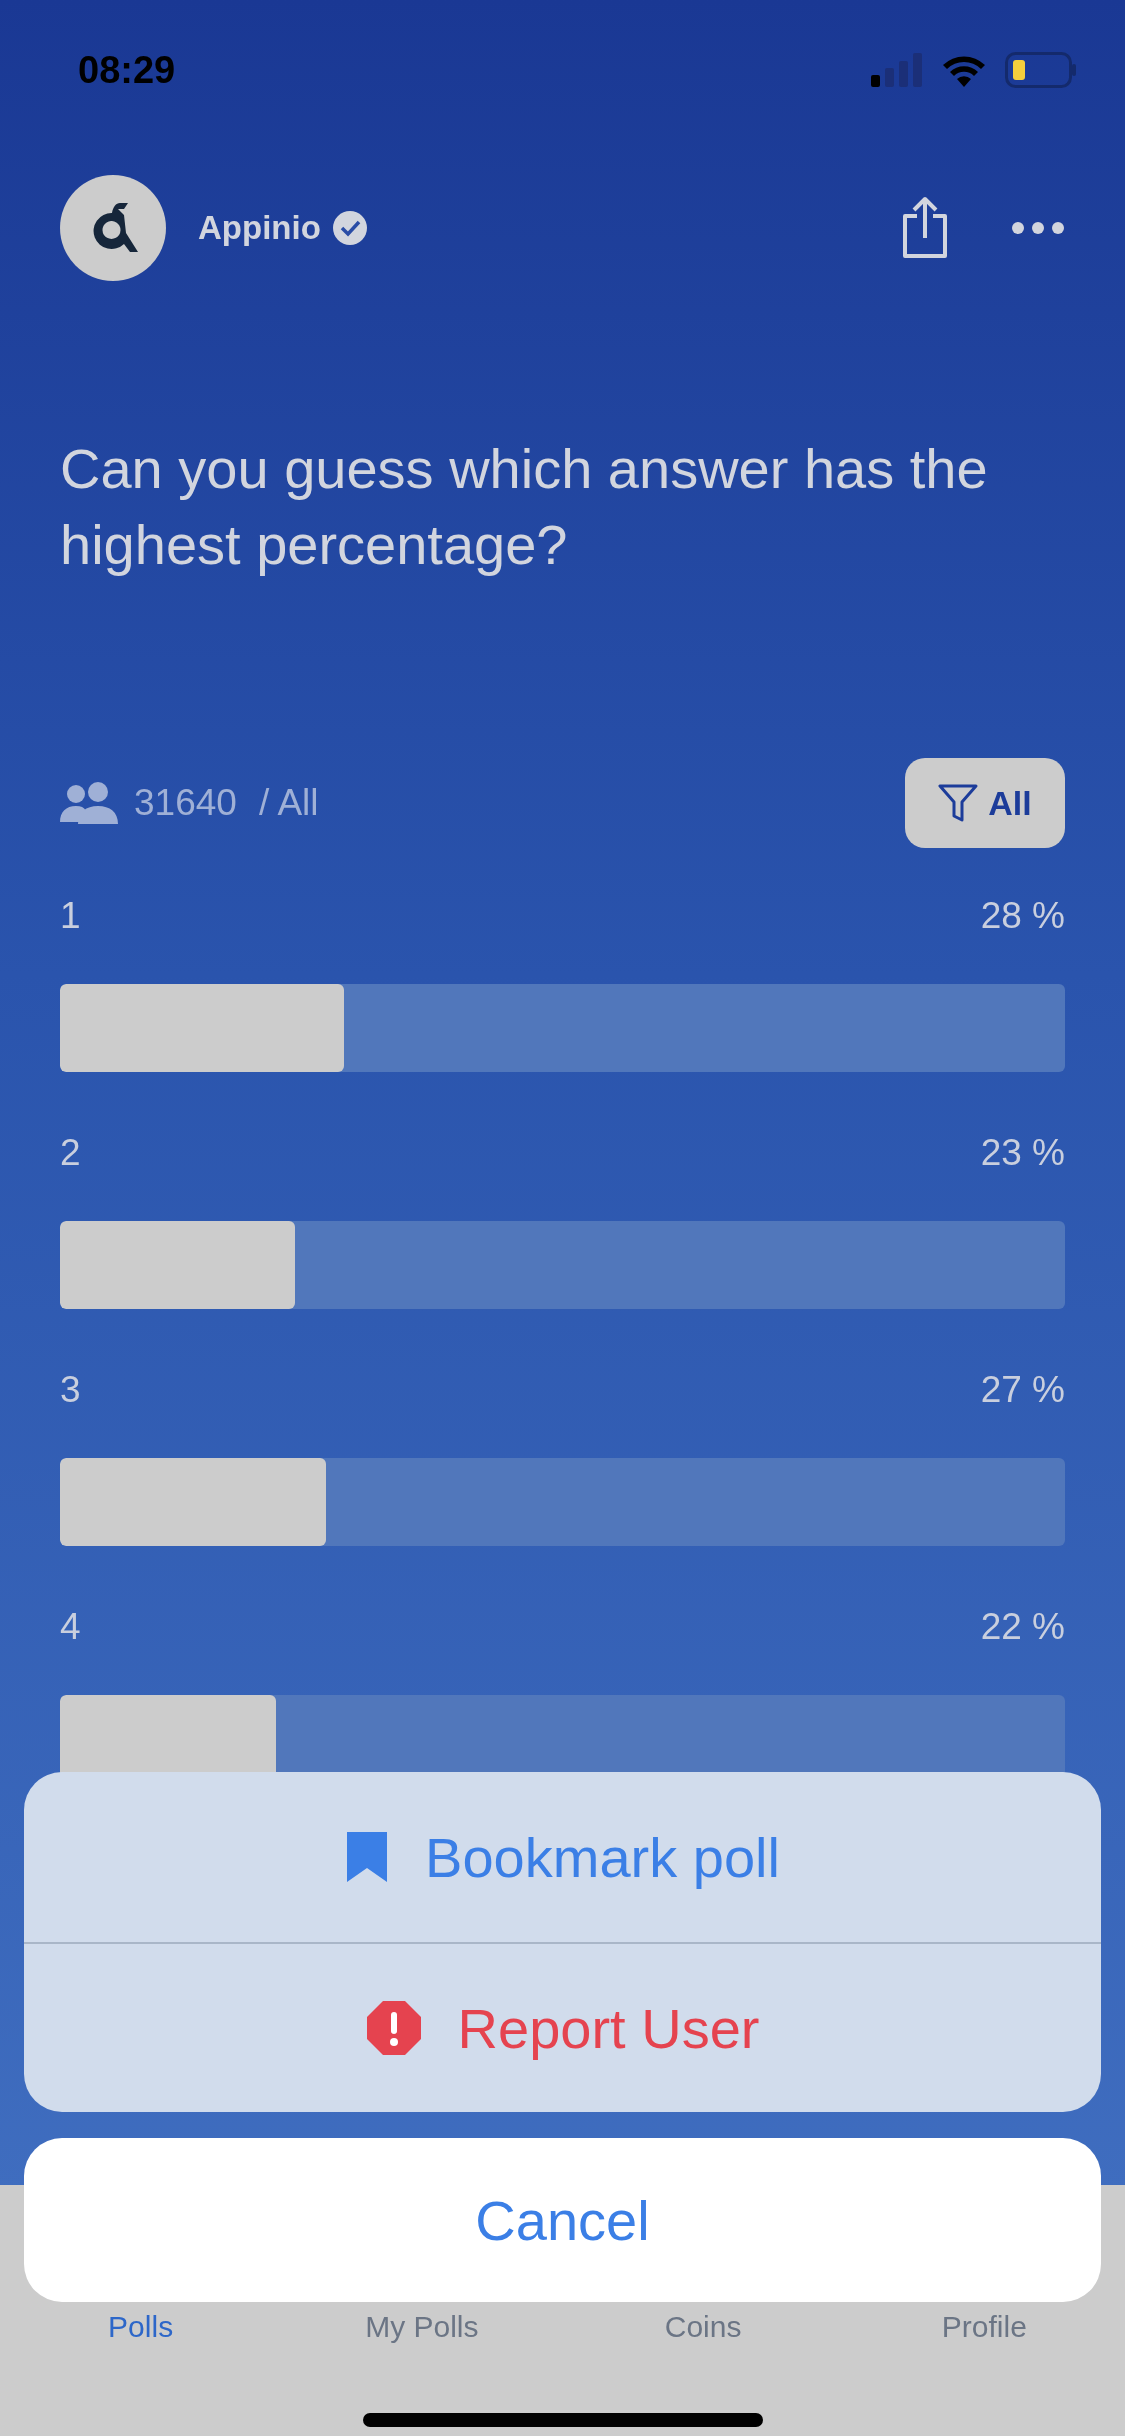 The image size is (1125, 2436). What do you see at coordinates (562, 2220) in the screenshot?
I see `cancel-button: Cancel` at bounding box center [562, 2220].